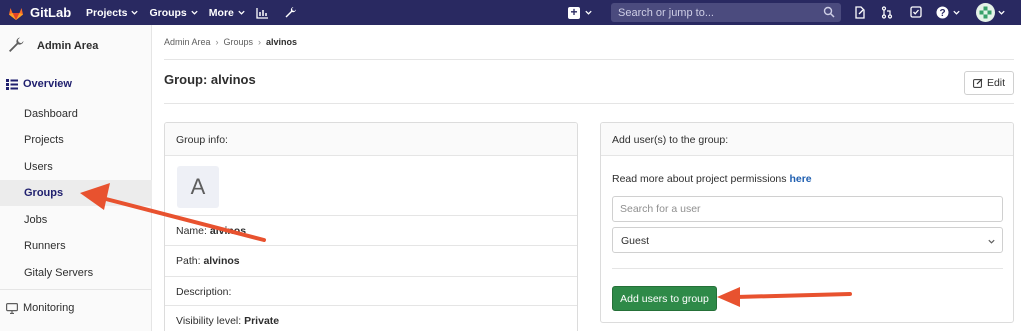  What do you see at coordinates (670, 140) in the screenshot?
I see `add-users-title: Add user(s) to the group:` at bounding box center [670, 140].